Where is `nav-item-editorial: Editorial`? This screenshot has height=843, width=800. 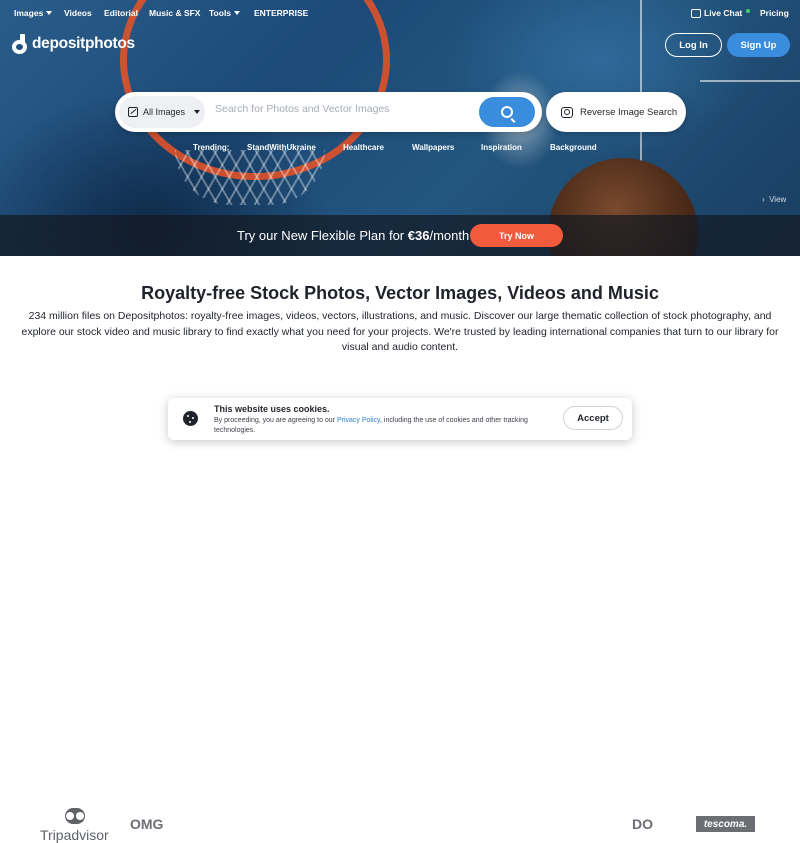 nav-item-editorial: Editorial is located at coordinates (121, 13).